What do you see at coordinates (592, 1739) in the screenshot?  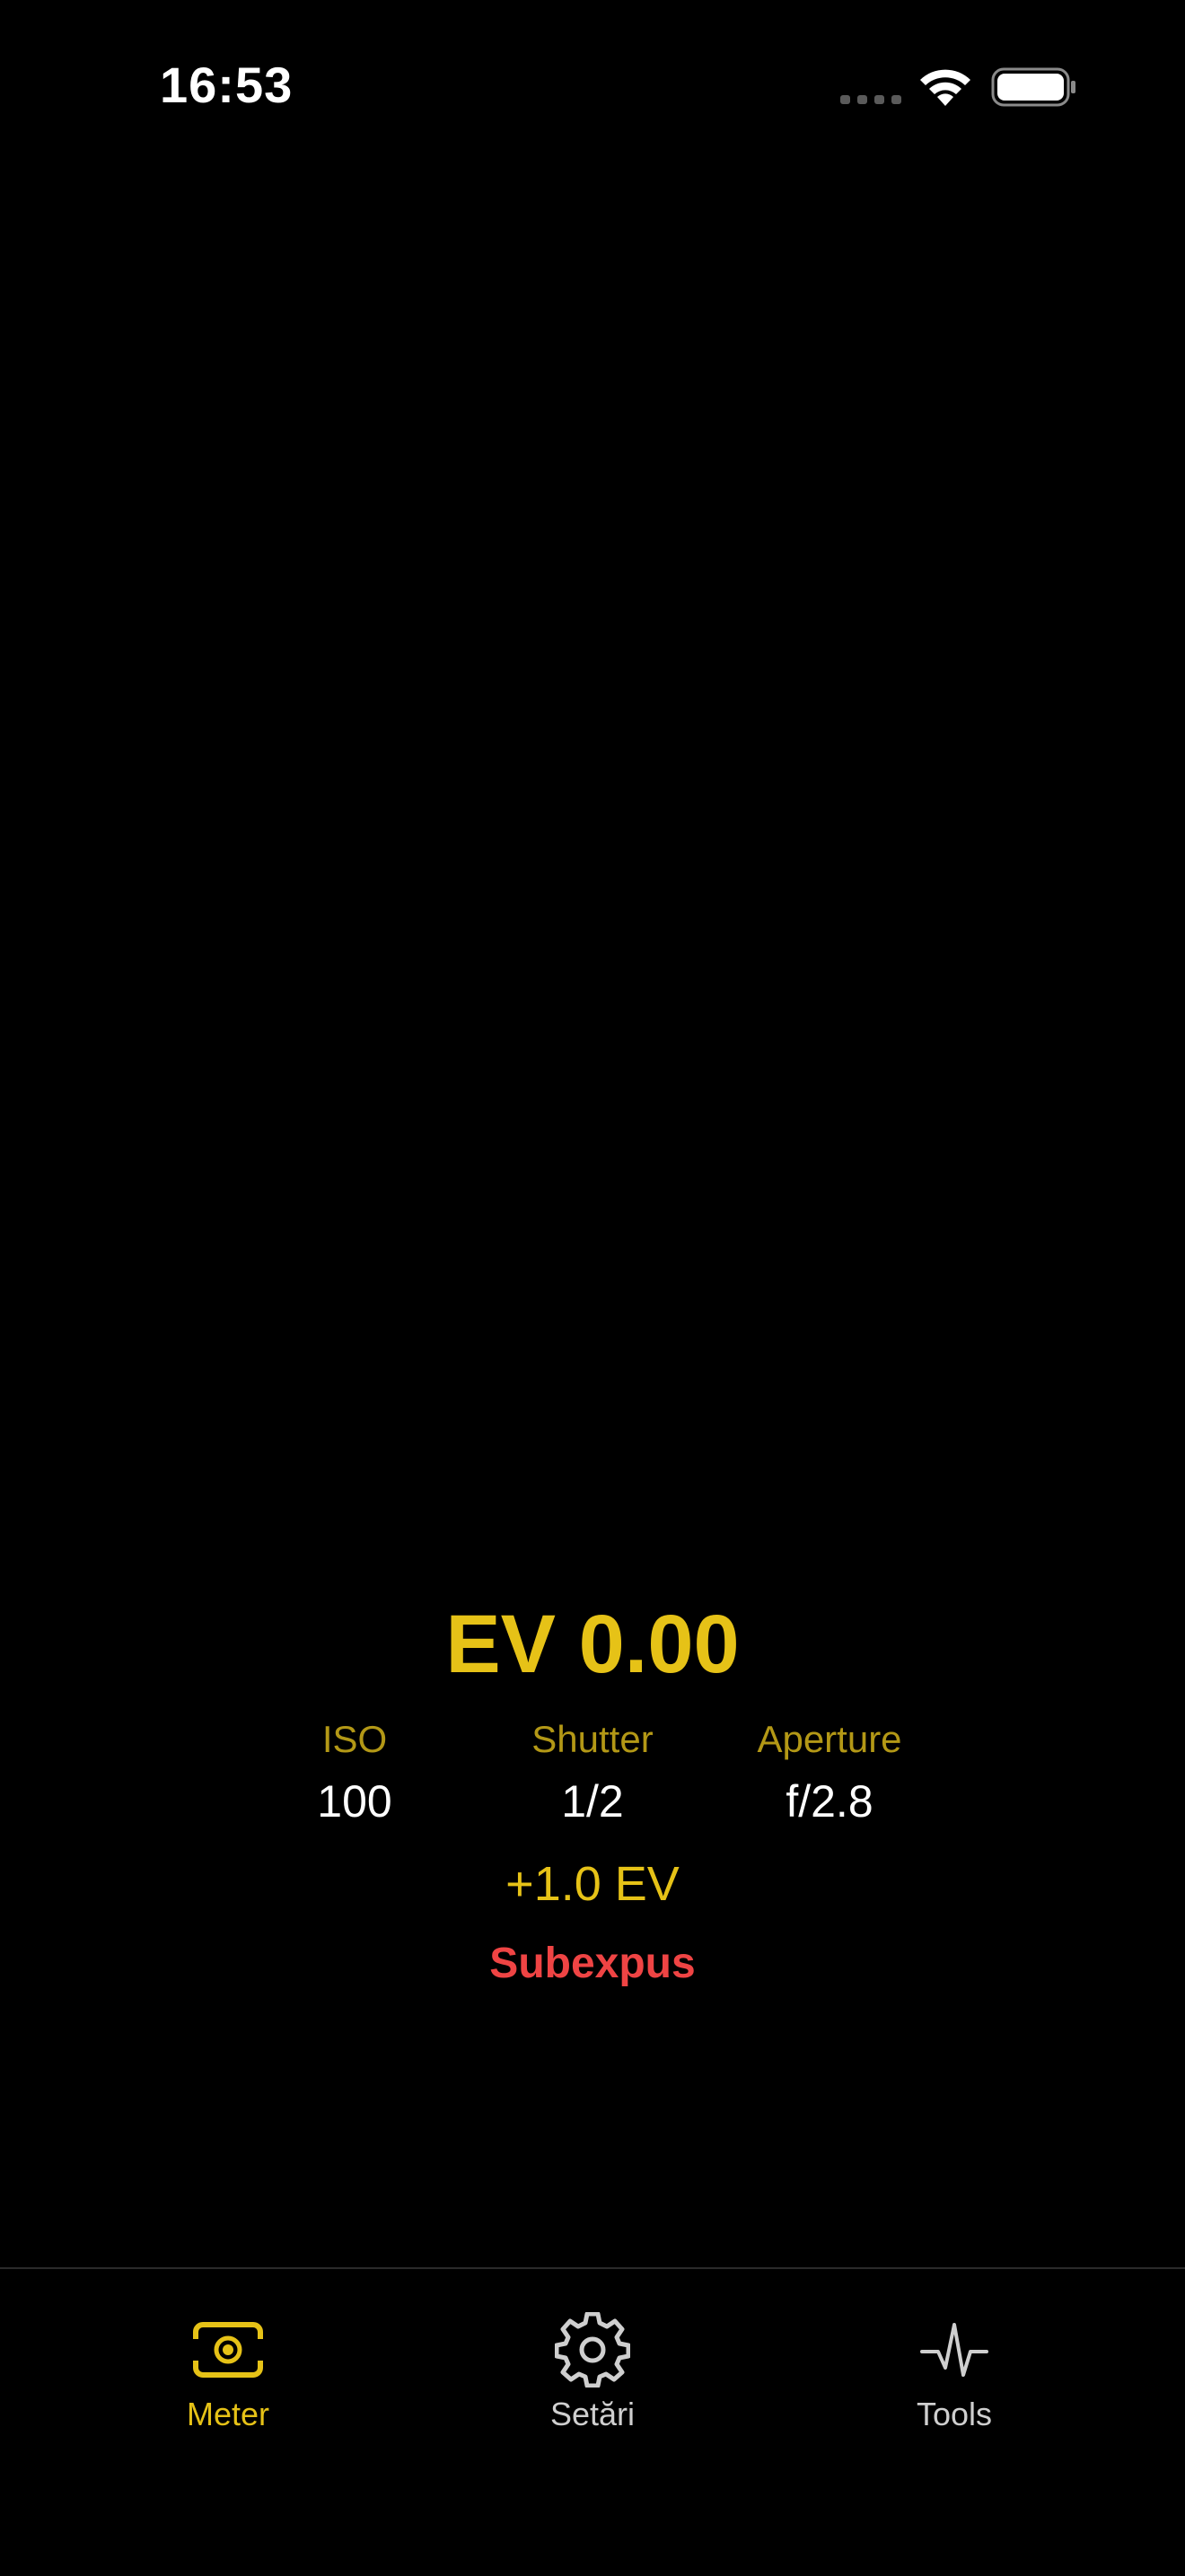 I see `shutter-label: Shutter` at bounding box center [592, 1739].